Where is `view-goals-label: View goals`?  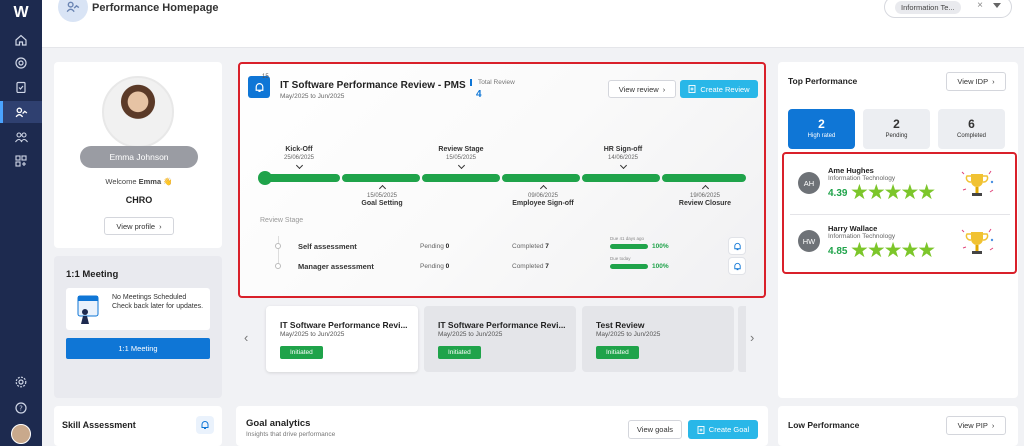
view-goals-label: View goals is located at coordinates (655, 429).